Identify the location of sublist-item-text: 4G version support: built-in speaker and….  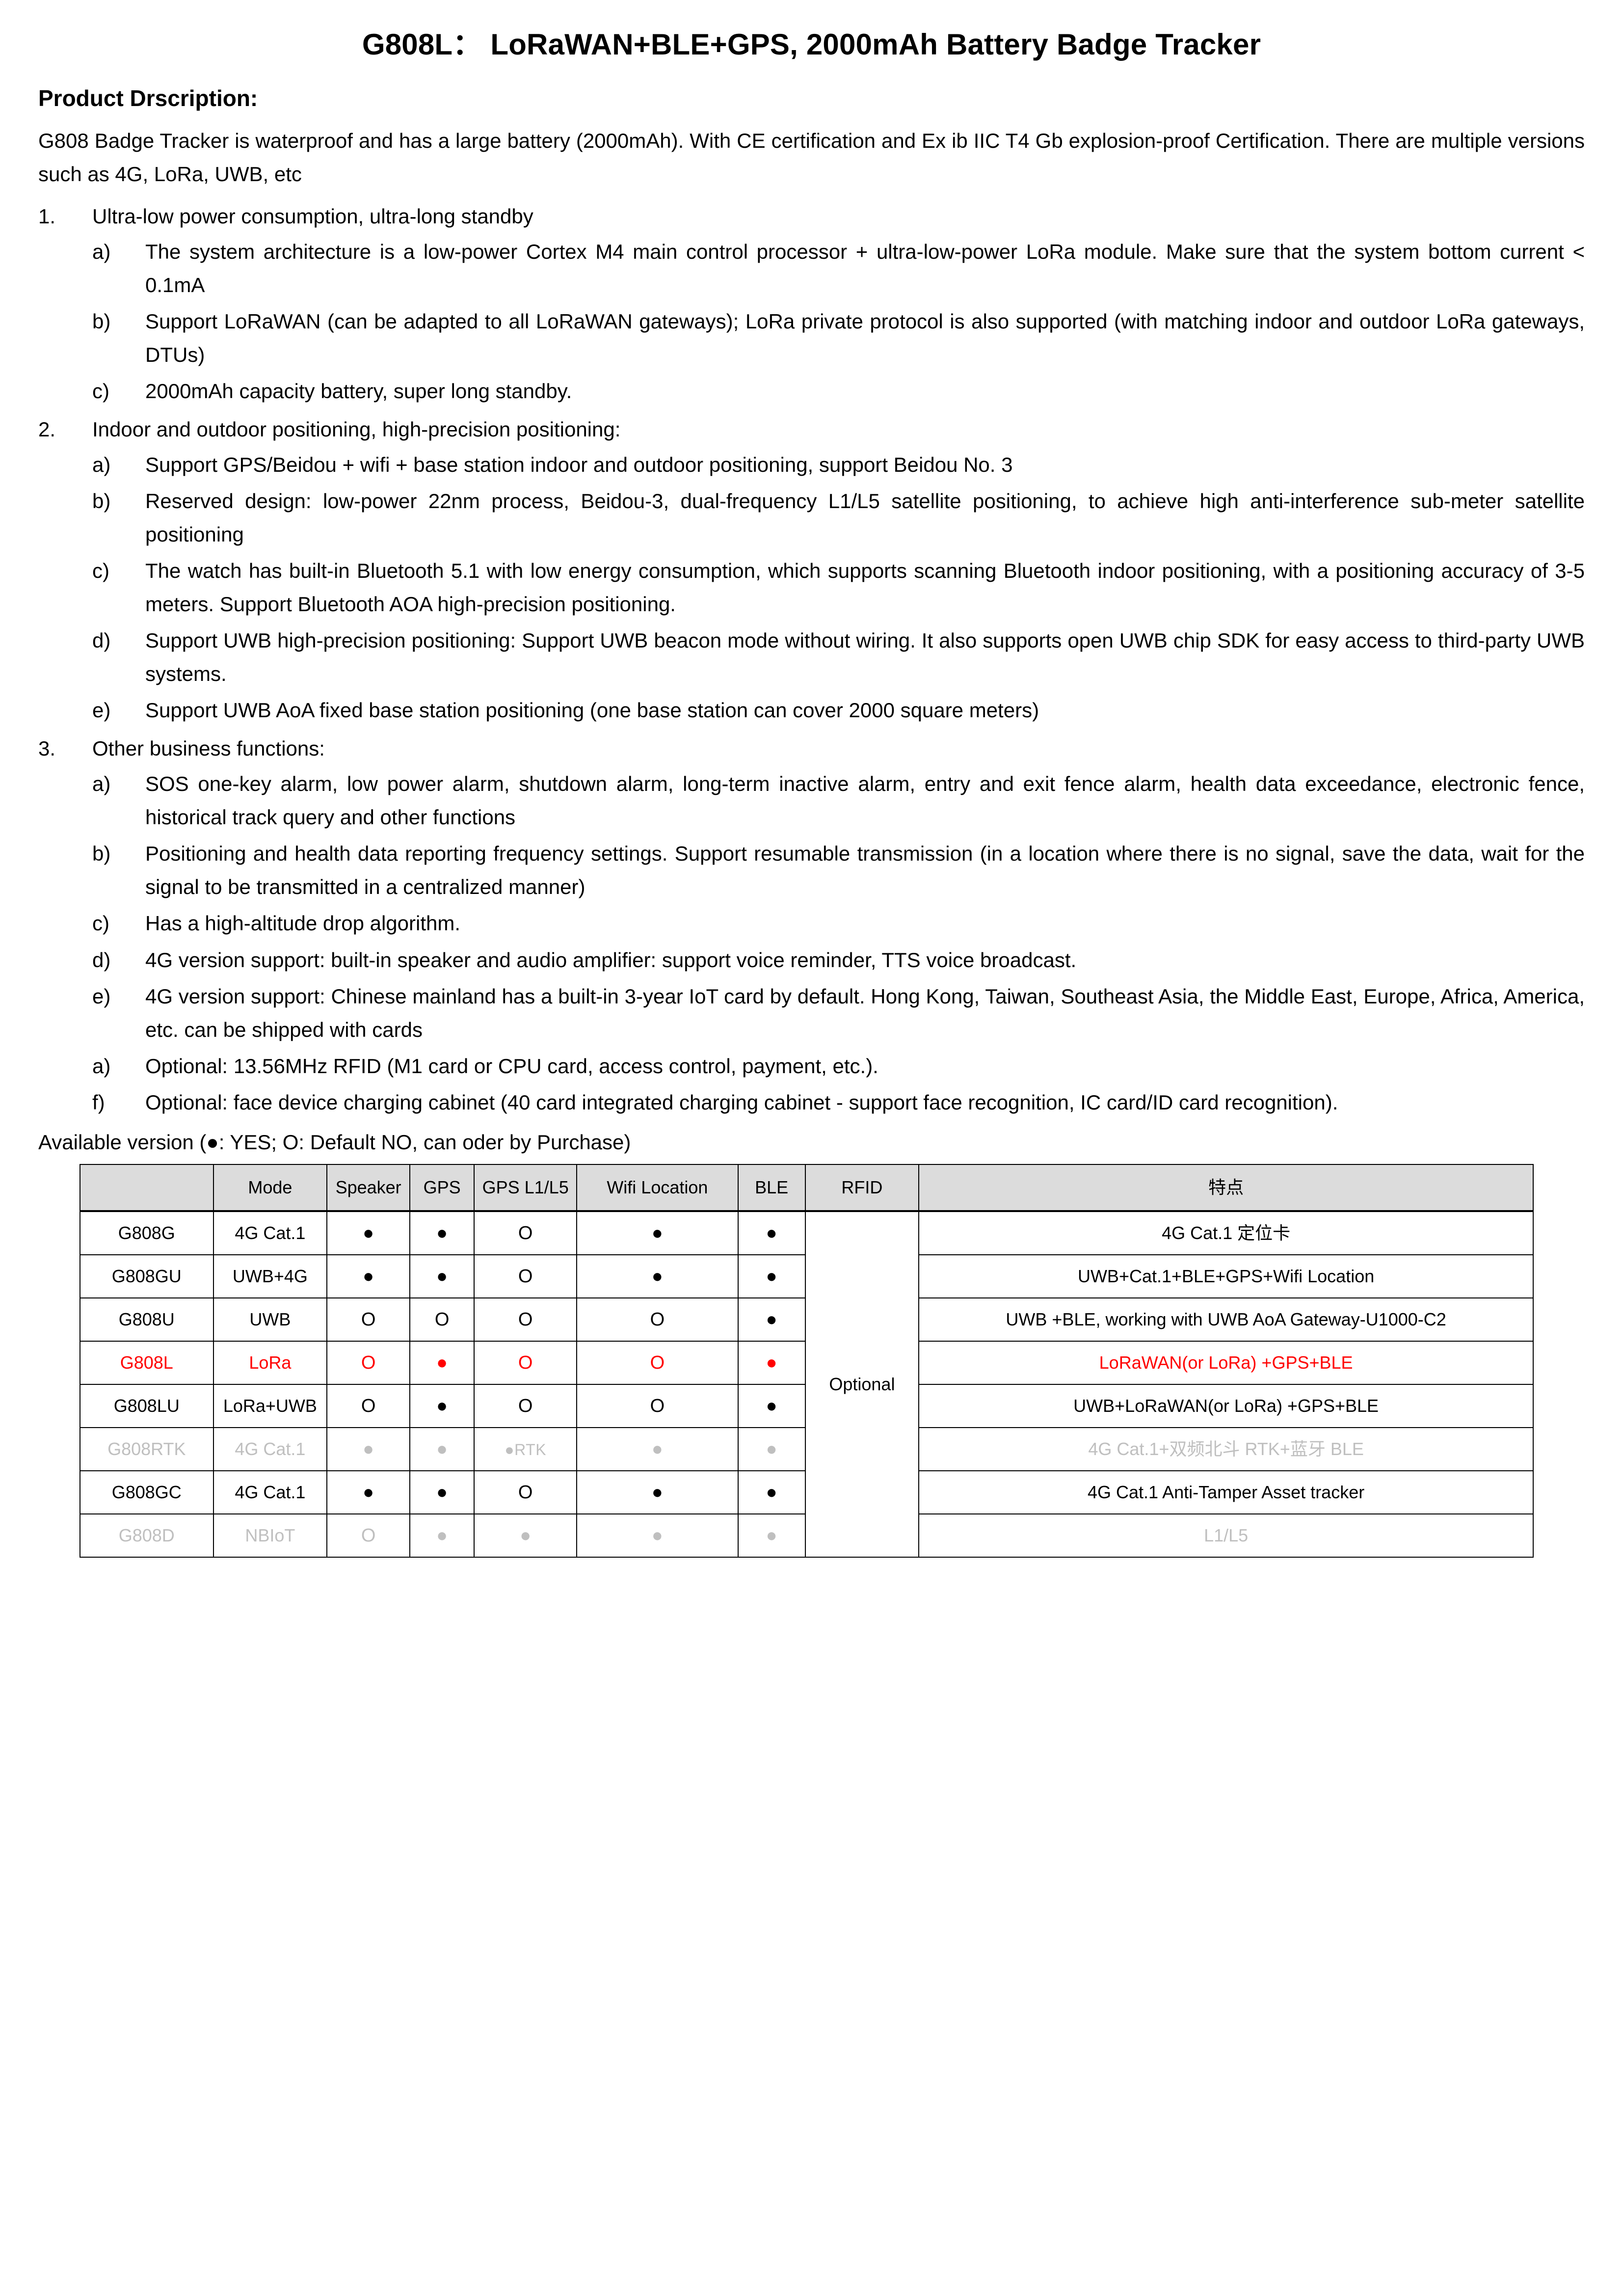
(611, 960).